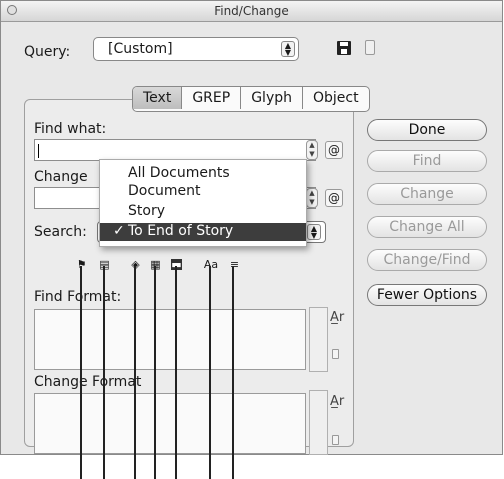 This screenshot has width=504, height=479. What do you see at coordinates (427, 227) in the screenshot?
I see `change-all-button: Change All` at bounding box center [427, 227].